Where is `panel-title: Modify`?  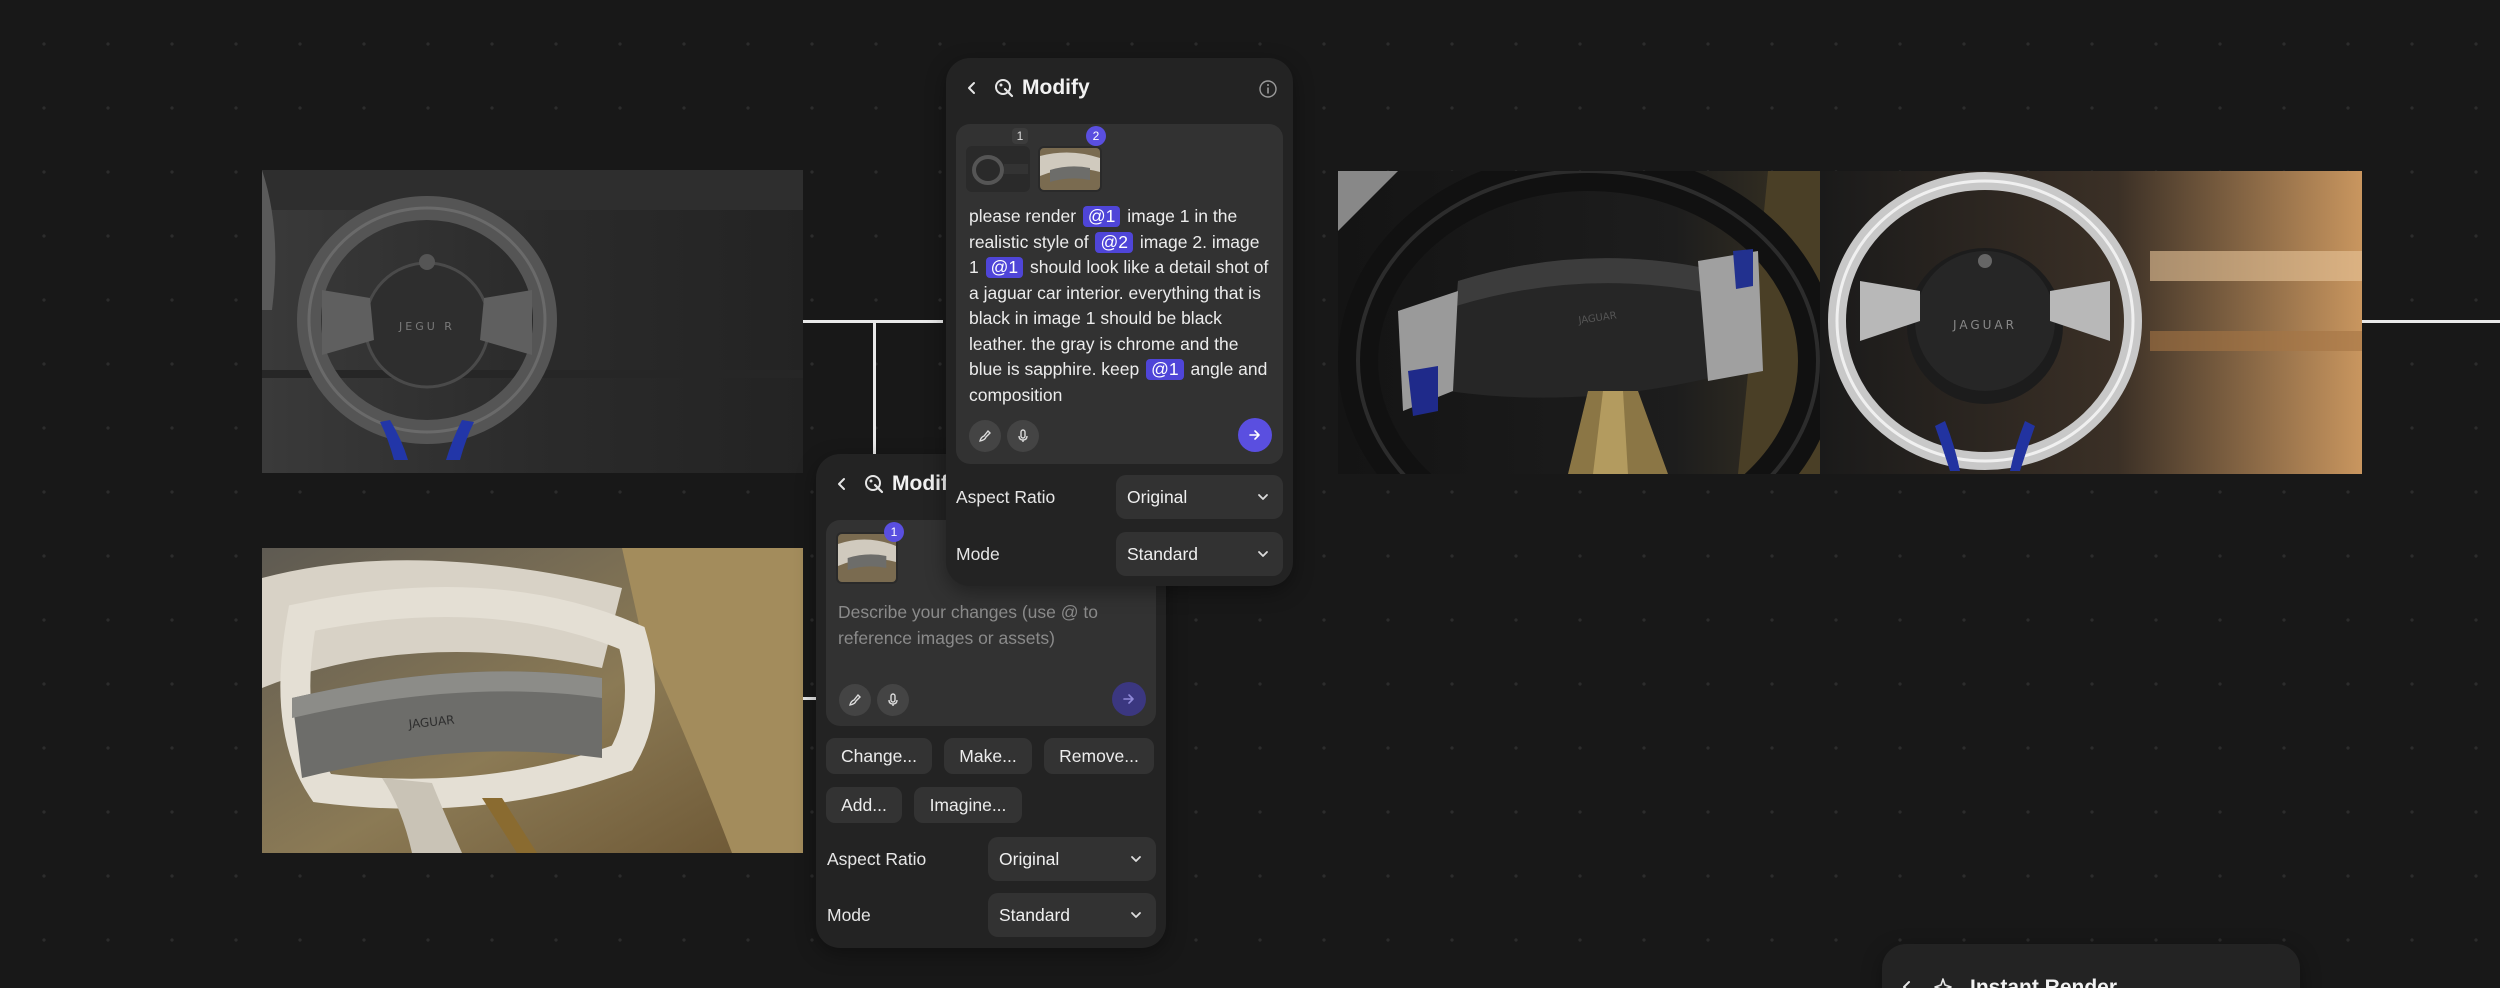
panel-title: Modify is located at coordinates (1056, 87).